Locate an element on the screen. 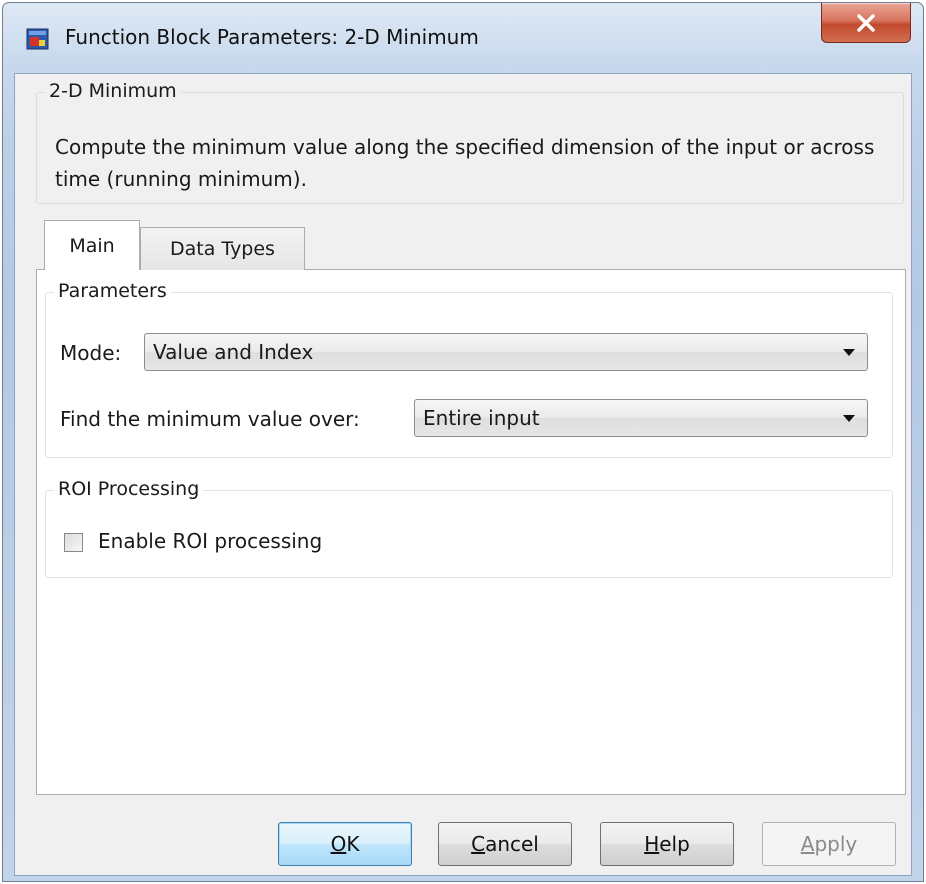 The width and height of the screenshot is (926, 884). mode-label: Mode: is located at coordinates (91, 353).